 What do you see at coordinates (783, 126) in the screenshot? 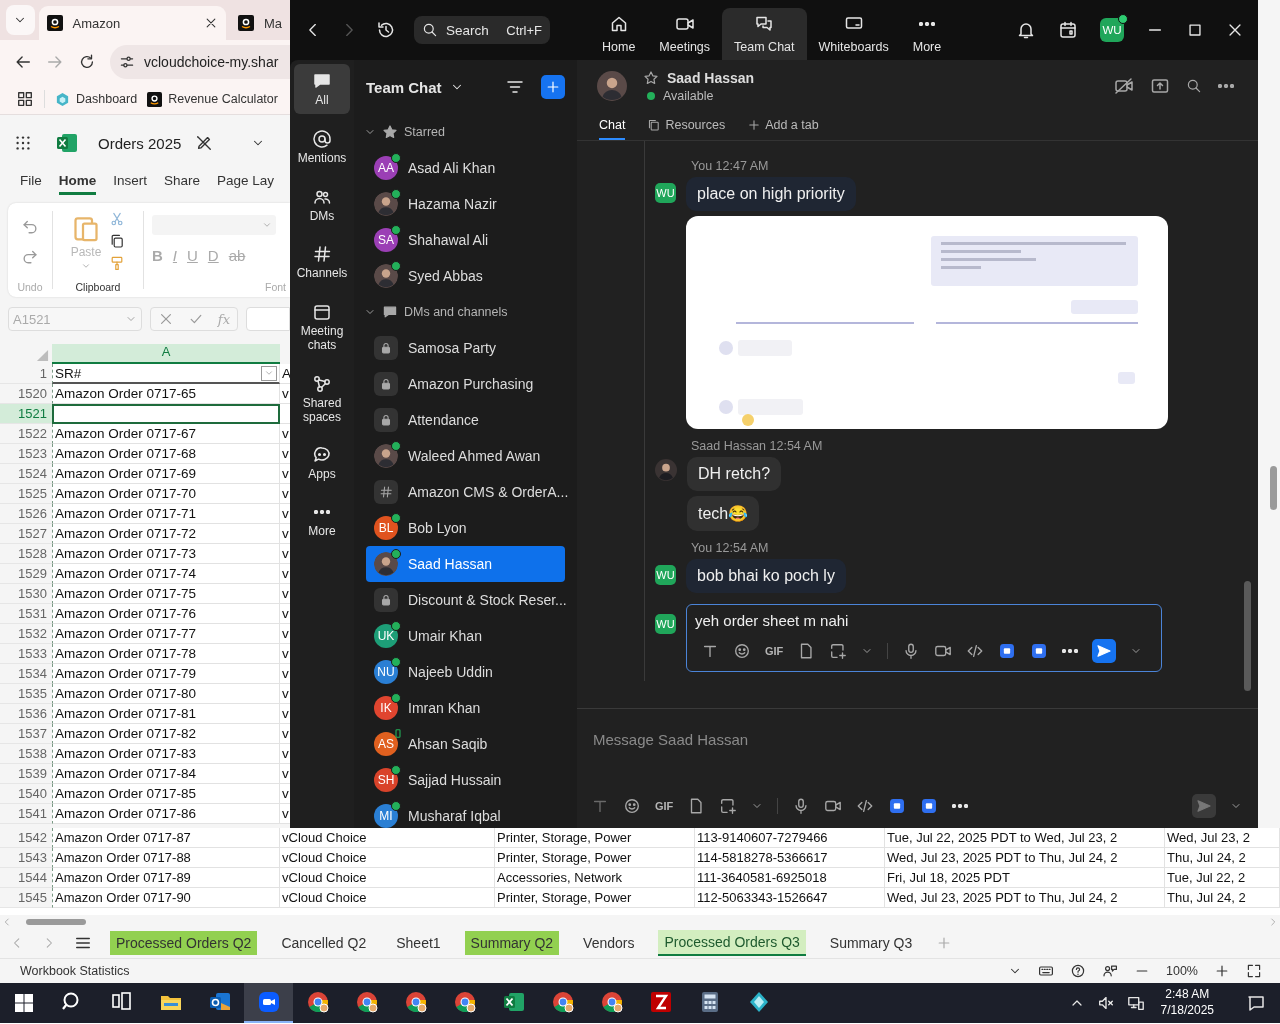
I see `chat-tab: Add a tab` at bounding box center [783, 126].